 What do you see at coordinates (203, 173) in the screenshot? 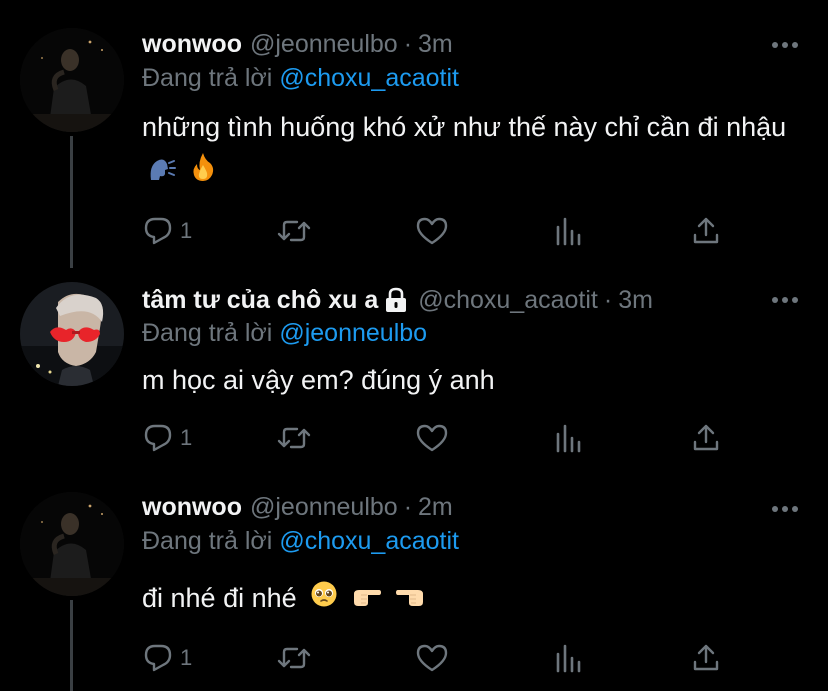
I see `fire-emoji` at bounding box center [203, 173].